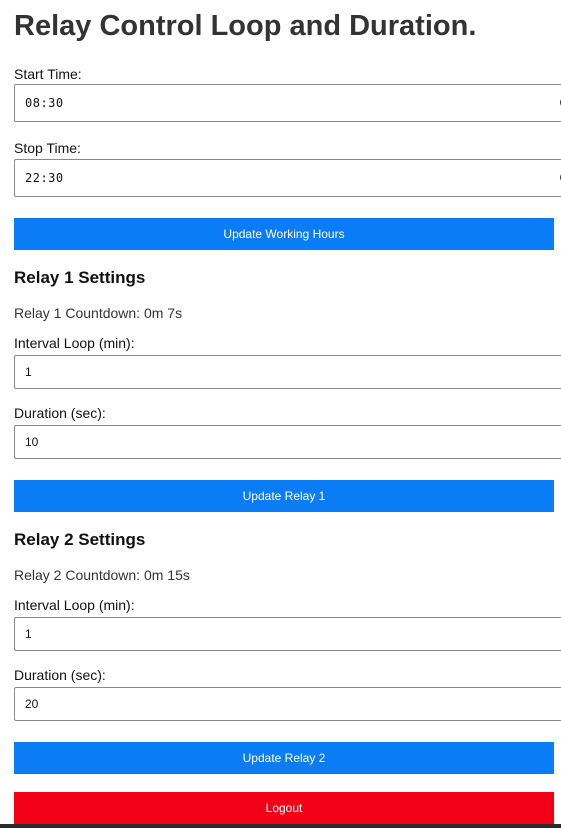 Image resolution: width=561 pixels, height=828 pixels. I want to click on relay2-duration-input: 20, so click(287, 704).